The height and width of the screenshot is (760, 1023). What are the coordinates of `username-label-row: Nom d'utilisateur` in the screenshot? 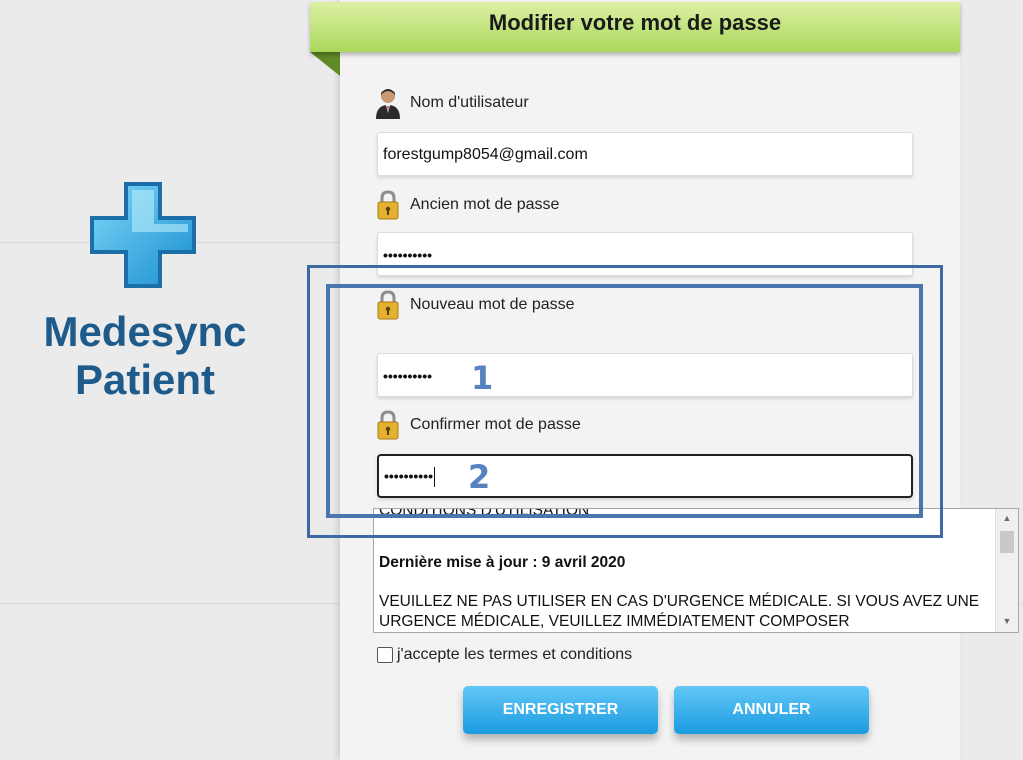 It's located at (452, 103).